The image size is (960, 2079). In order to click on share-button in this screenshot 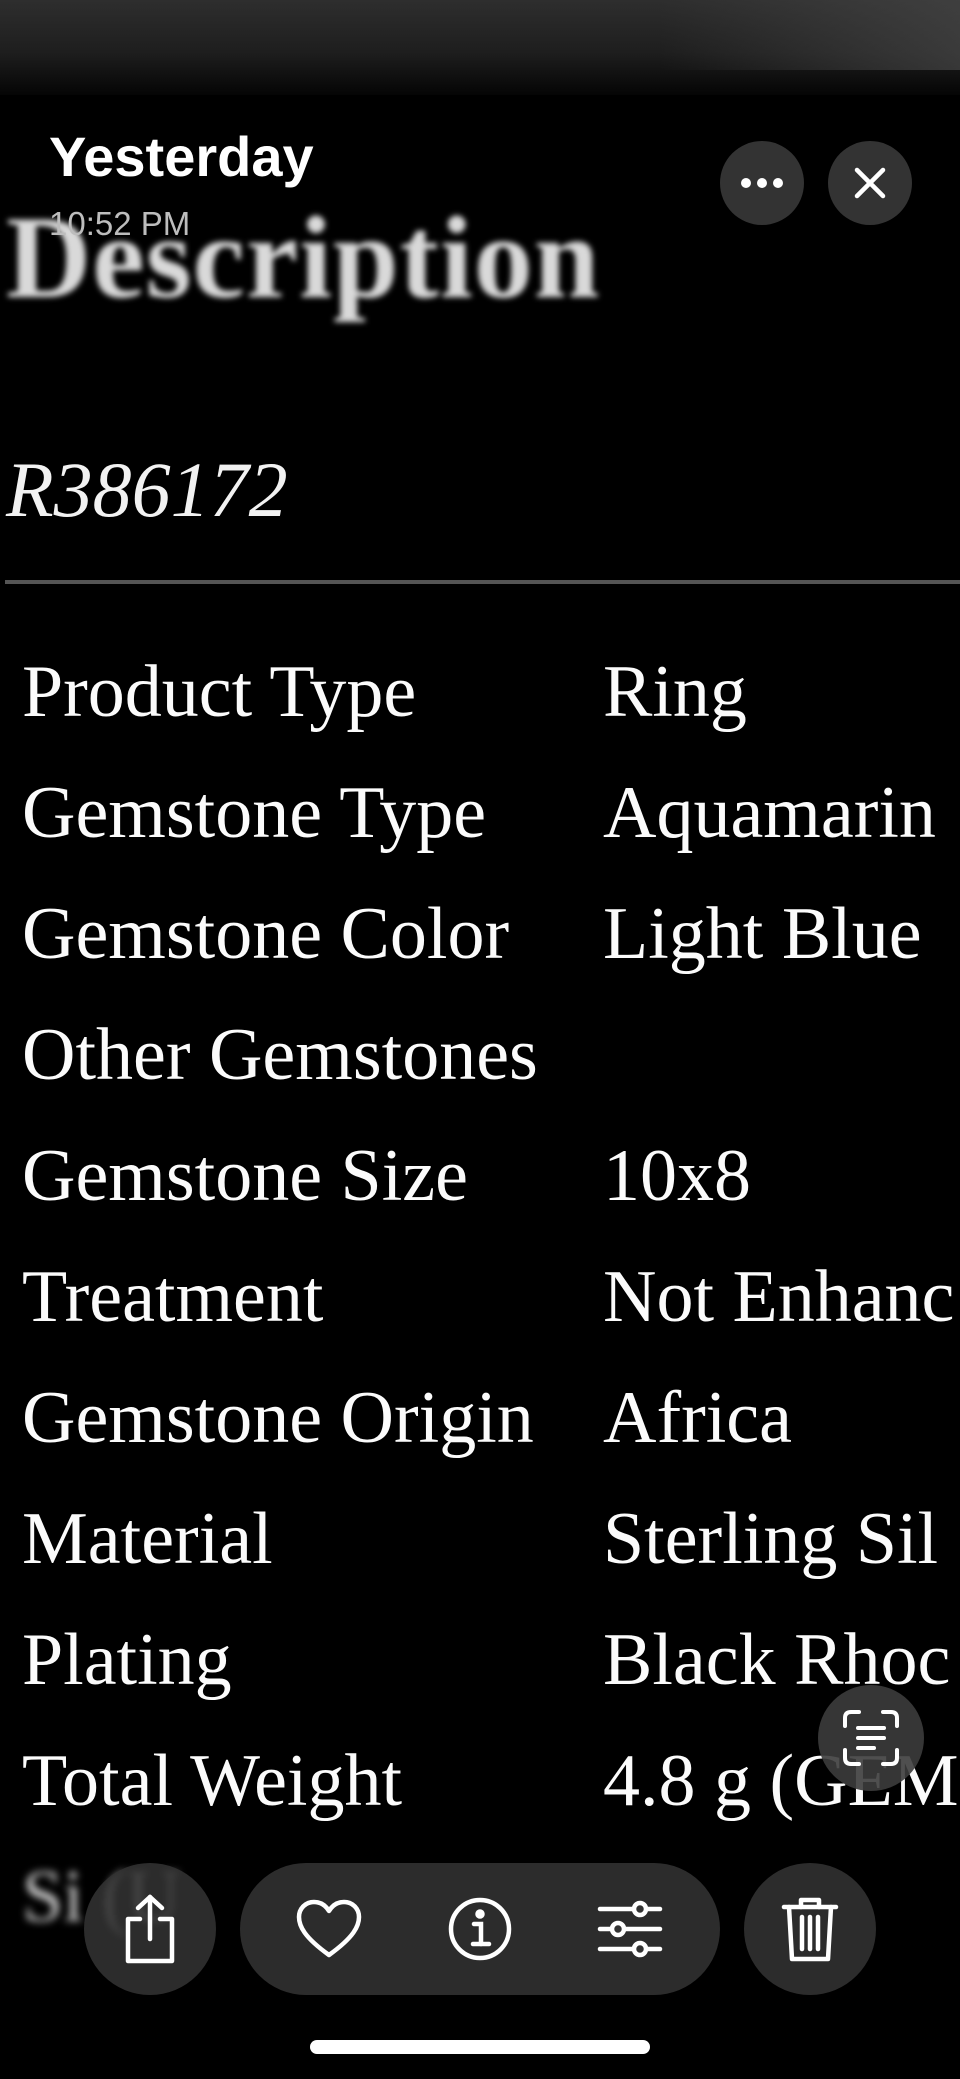, I will do `click(150, 1929)`.